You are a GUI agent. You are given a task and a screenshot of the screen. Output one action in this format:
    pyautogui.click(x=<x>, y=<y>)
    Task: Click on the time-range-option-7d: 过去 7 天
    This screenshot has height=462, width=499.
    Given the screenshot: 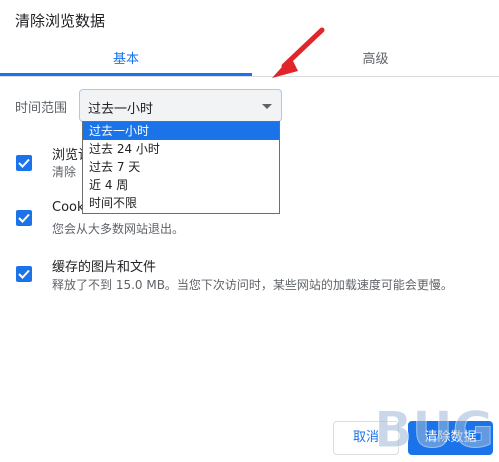 What is the action you would take?
    pyautogui.click(x=181, y=167)
    